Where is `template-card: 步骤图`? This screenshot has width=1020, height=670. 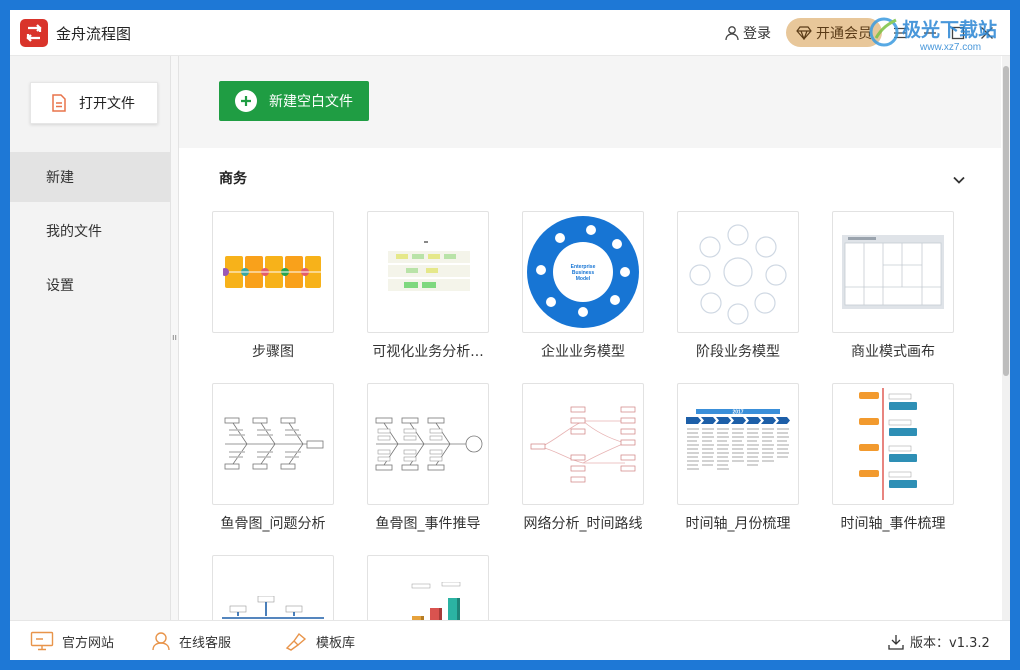
template-card: 步骤图 is located at coordinates (273, 286).